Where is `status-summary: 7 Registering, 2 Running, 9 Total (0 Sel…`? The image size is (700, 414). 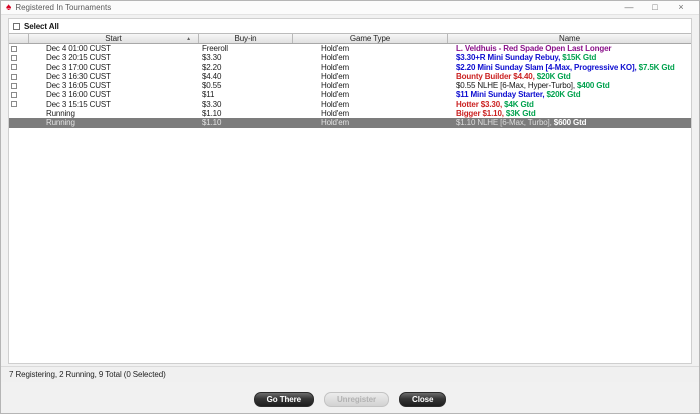 status-summary: 7 Registering, 2 Running, 9 Total (0 Sel… is located at coordinates (87, 374).